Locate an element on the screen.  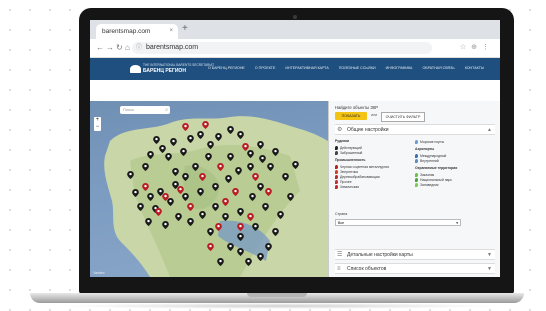
reload-icon: ↻ is located at coordinates (119, 47).